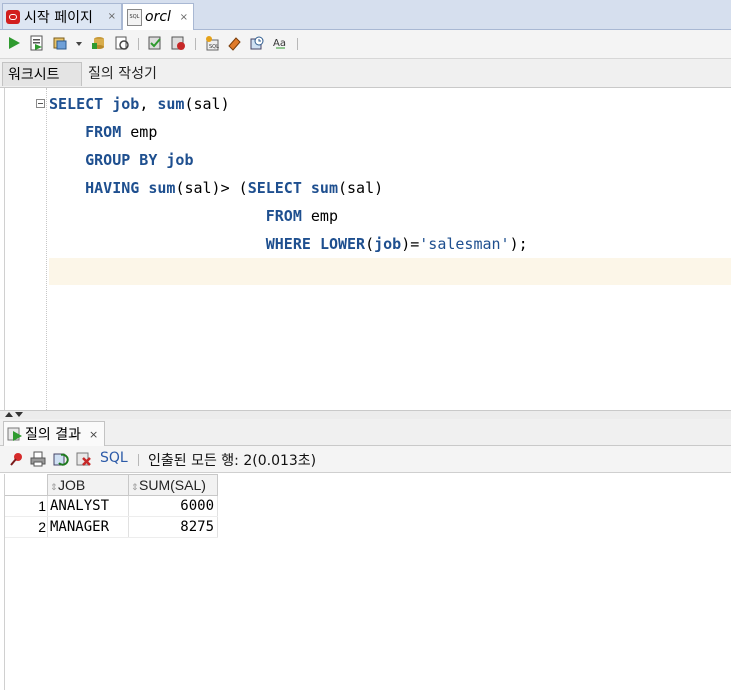  What do you see at coordinates (319, 216) in the screenshot?
I see `sql-text: emp` at bounding box center [319, 216].